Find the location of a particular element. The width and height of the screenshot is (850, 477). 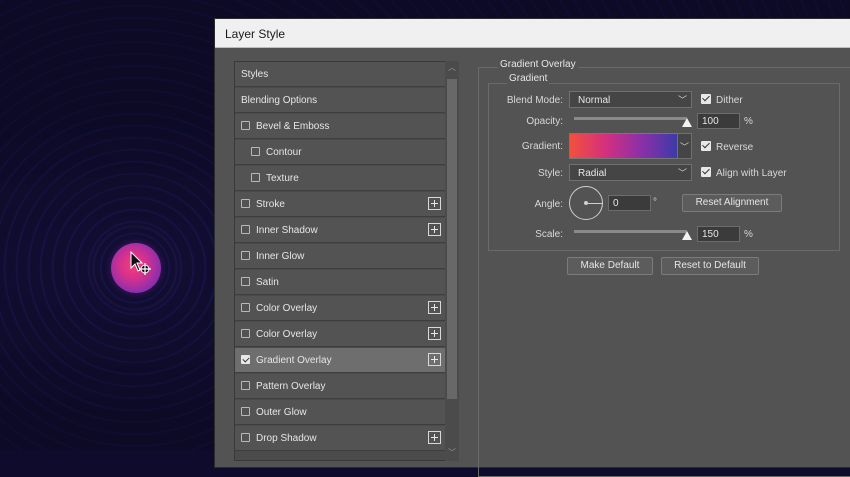

dither-checkbox is located at coordinates (706, 99).